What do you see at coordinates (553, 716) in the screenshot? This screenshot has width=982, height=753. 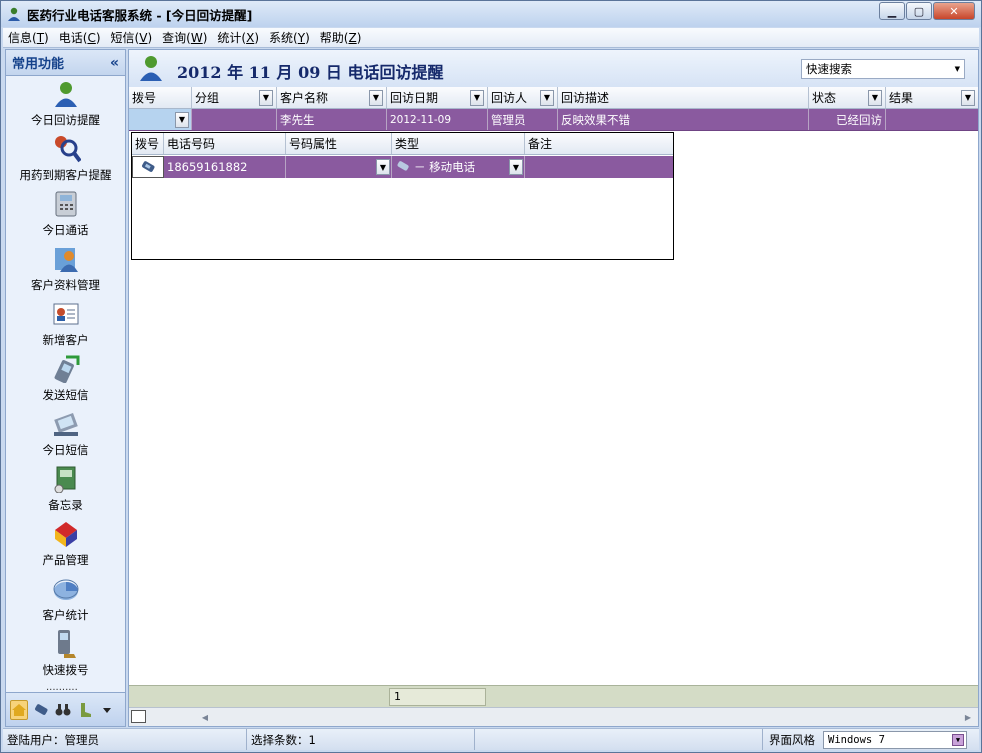 I see `horizontal-scrollbar: ◀ ▶` at bounding box center [553, 716].